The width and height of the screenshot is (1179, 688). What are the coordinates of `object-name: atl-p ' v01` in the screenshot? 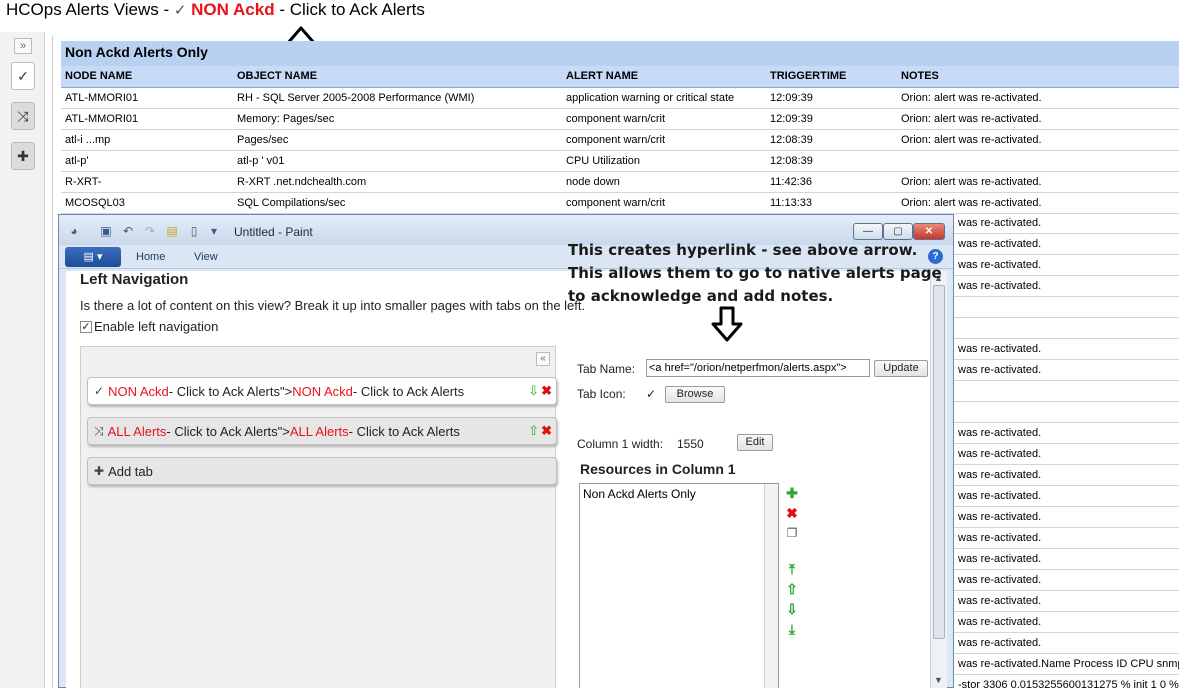 It's located at (397, 161).